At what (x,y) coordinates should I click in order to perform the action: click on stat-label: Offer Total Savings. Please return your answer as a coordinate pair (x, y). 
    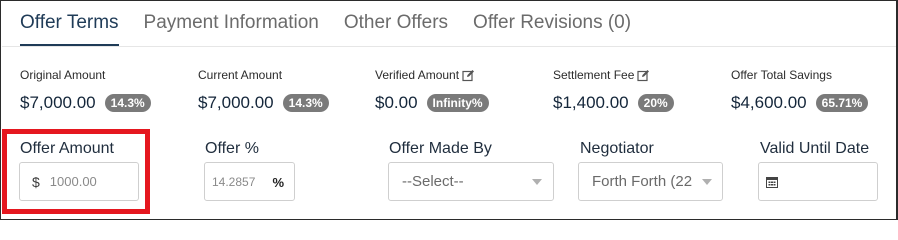
    Looking at the image, I should click on (781, 75).